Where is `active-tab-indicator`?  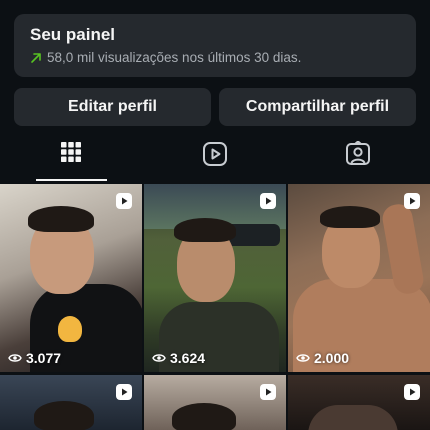 active-tab-indicator is located at coordinates (71, 180).